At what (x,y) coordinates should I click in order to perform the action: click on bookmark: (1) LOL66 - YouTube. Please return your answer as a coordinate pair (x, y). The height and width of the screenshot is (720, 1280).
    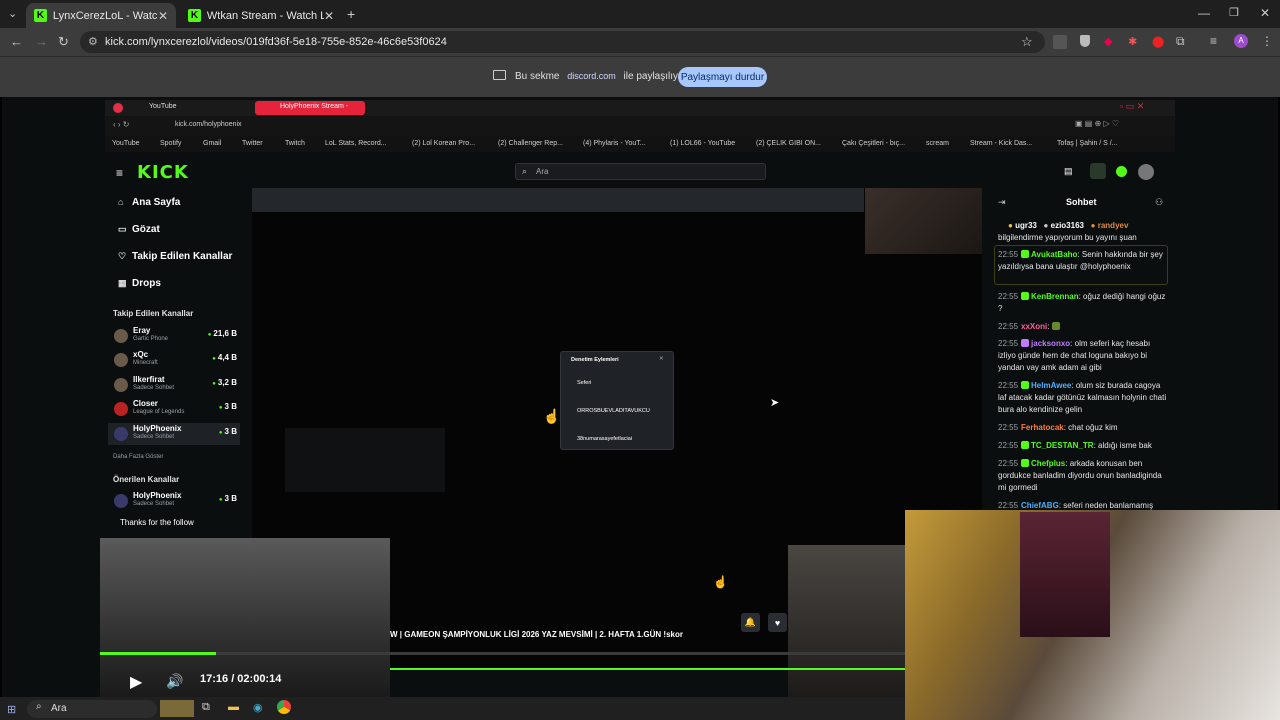
    Looking at the image, I should click on (703, 143).